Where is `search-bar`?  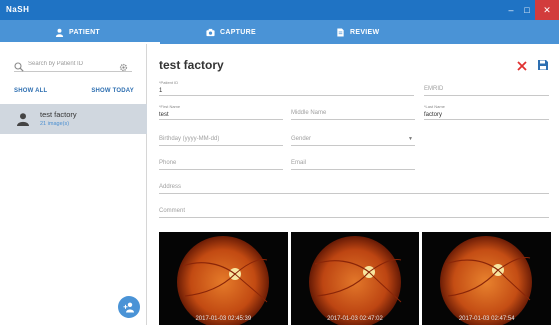
search-bar is located at coordinates (73, 64).